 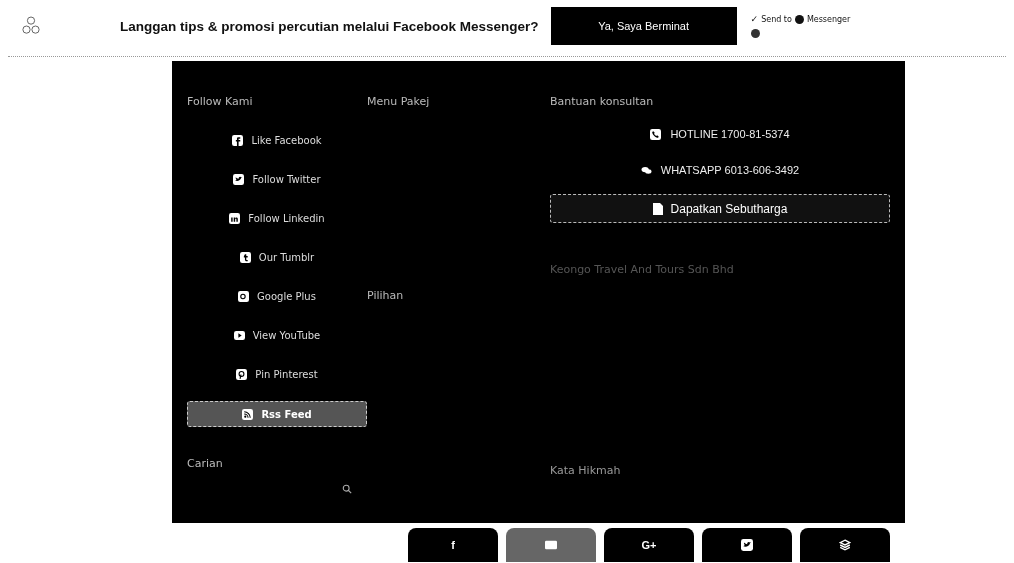 I want to click on messenger-icon, so click(x=799, y=19).